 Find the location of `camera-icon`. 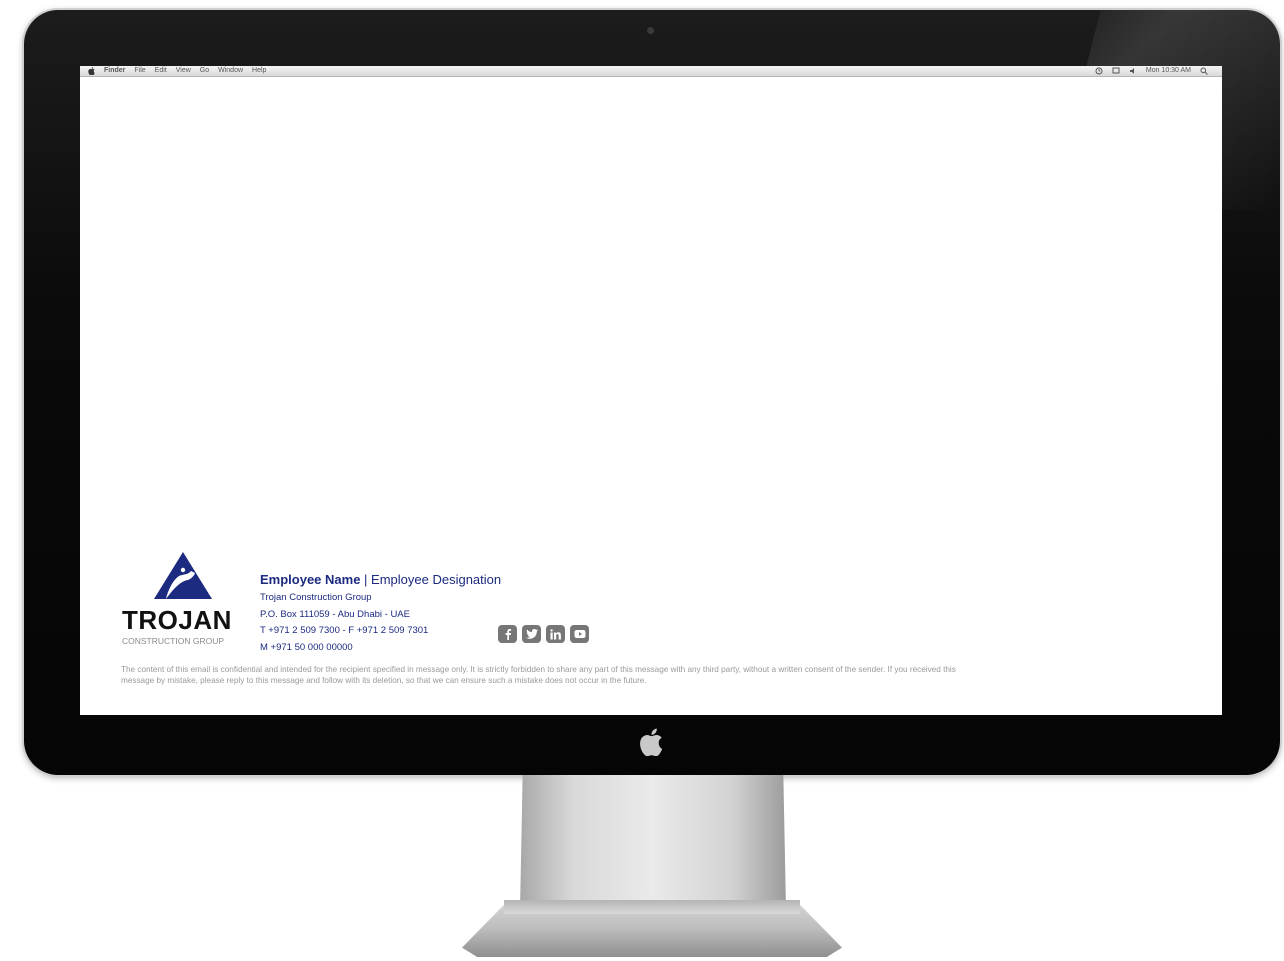

camera-icon is located at coordinates (650, 30).